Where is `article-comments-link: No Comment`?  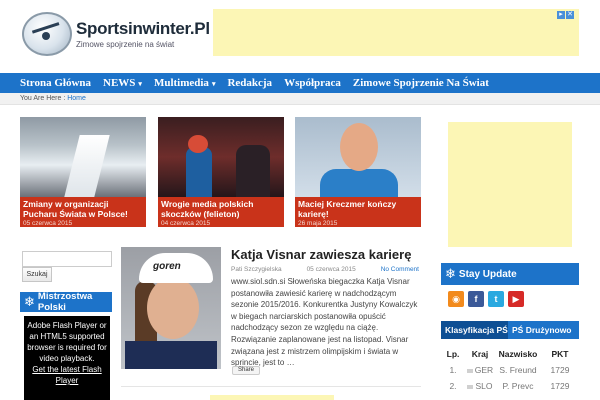 article-comments-link: No Comment is located at coordinates (400, 269).